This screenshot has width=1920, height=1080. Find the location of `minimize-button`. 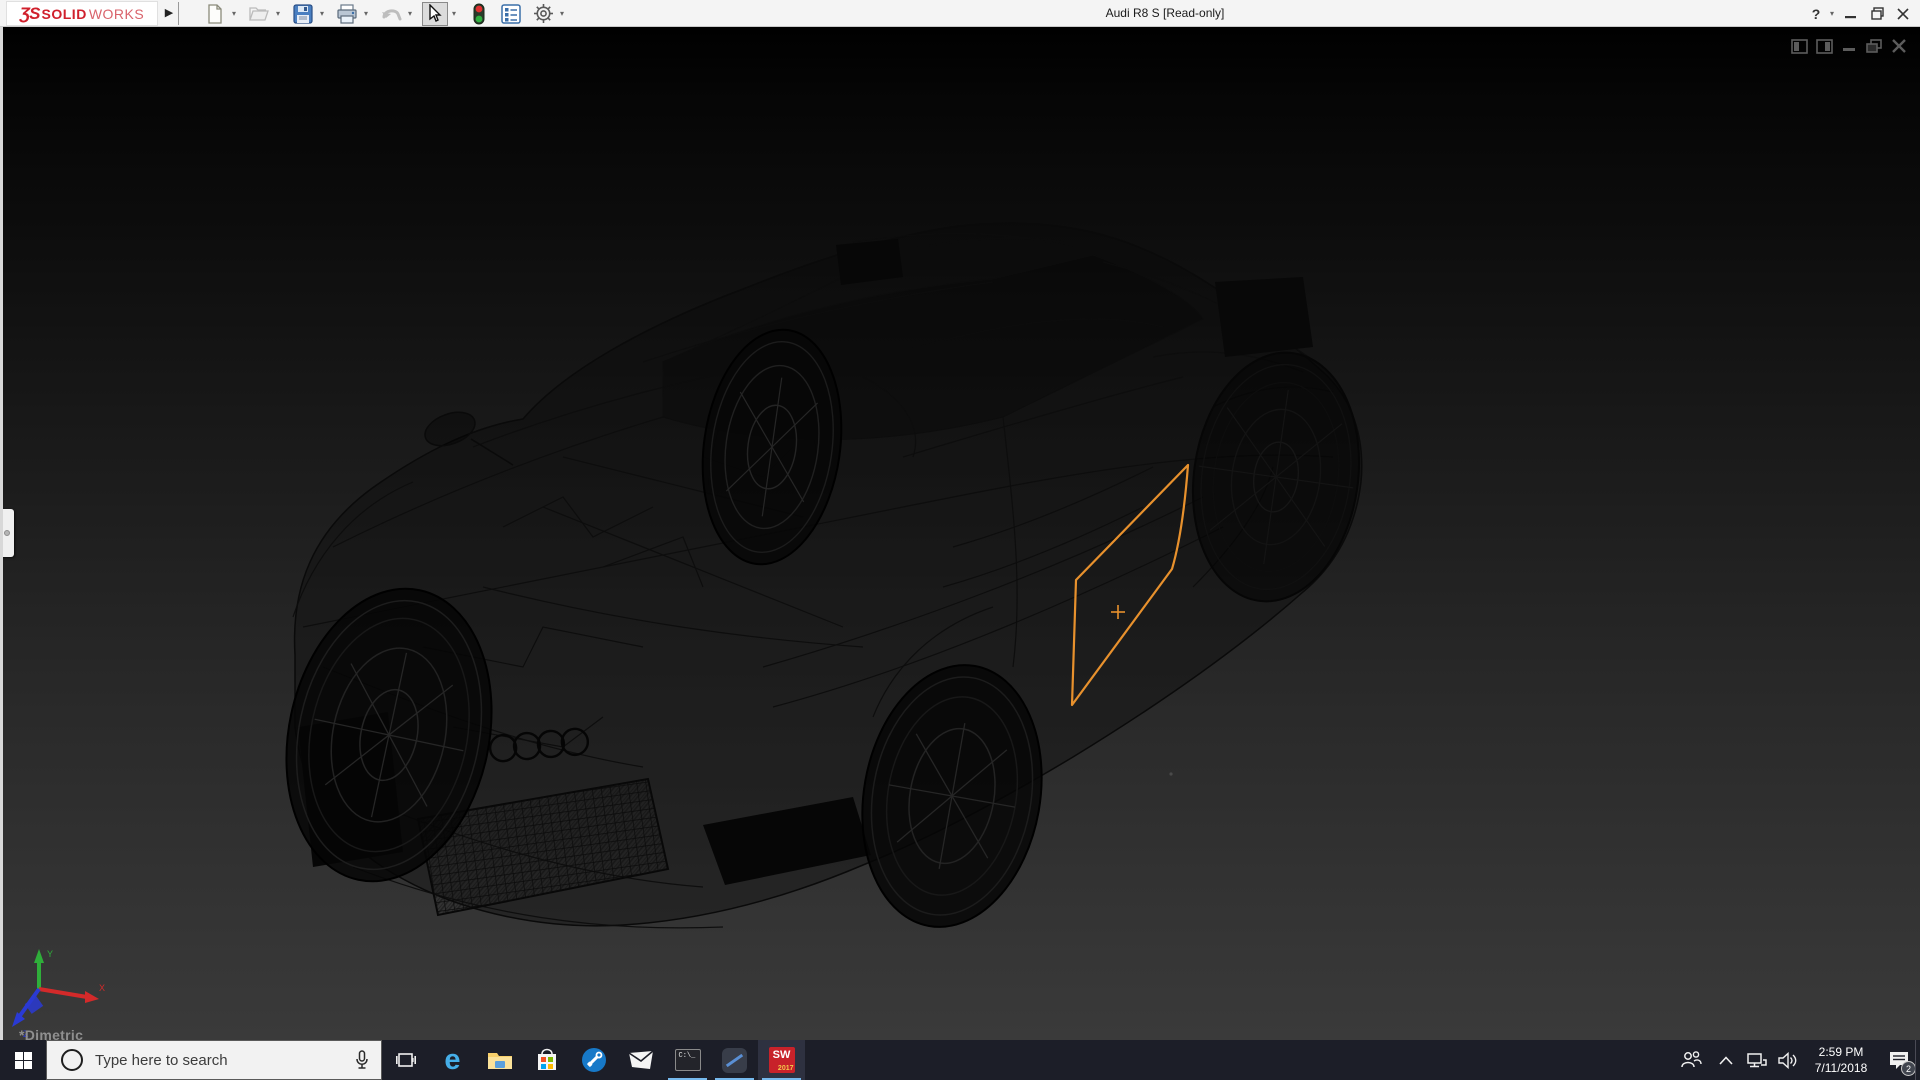

minimize-button is located at coordinates (1851, 13).